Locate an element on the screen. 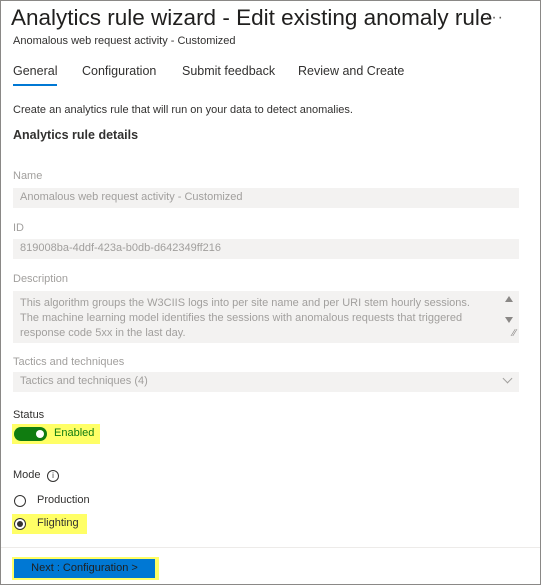 The width and height of the screenshot is (543, 587). radio-label-production: Production is located at coordinates (63, 500).